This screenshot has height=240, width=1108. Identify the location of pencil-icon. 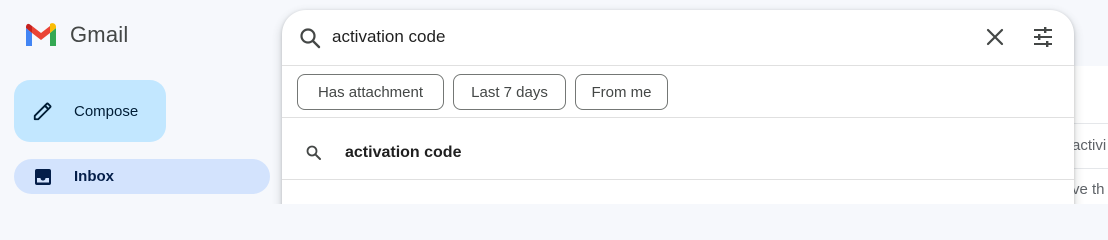
(42, 111).